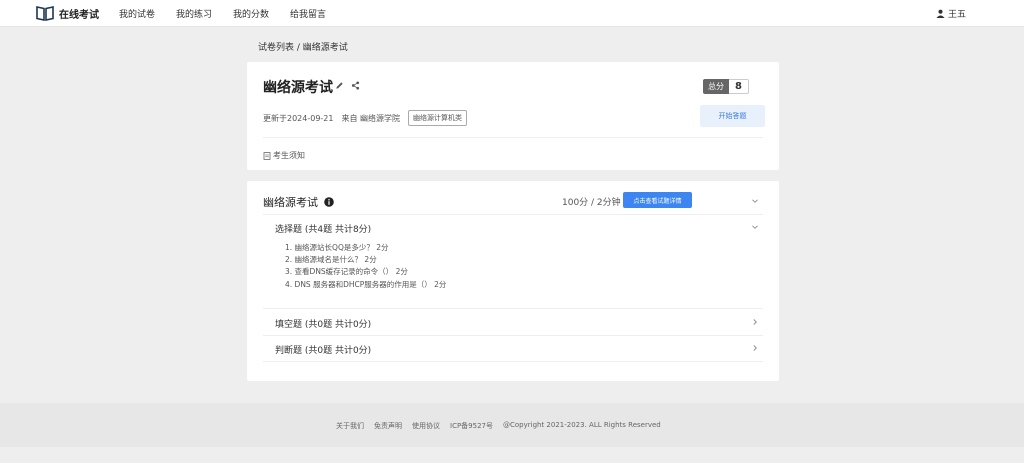  I want to click on document-icon, so click(267, 155).